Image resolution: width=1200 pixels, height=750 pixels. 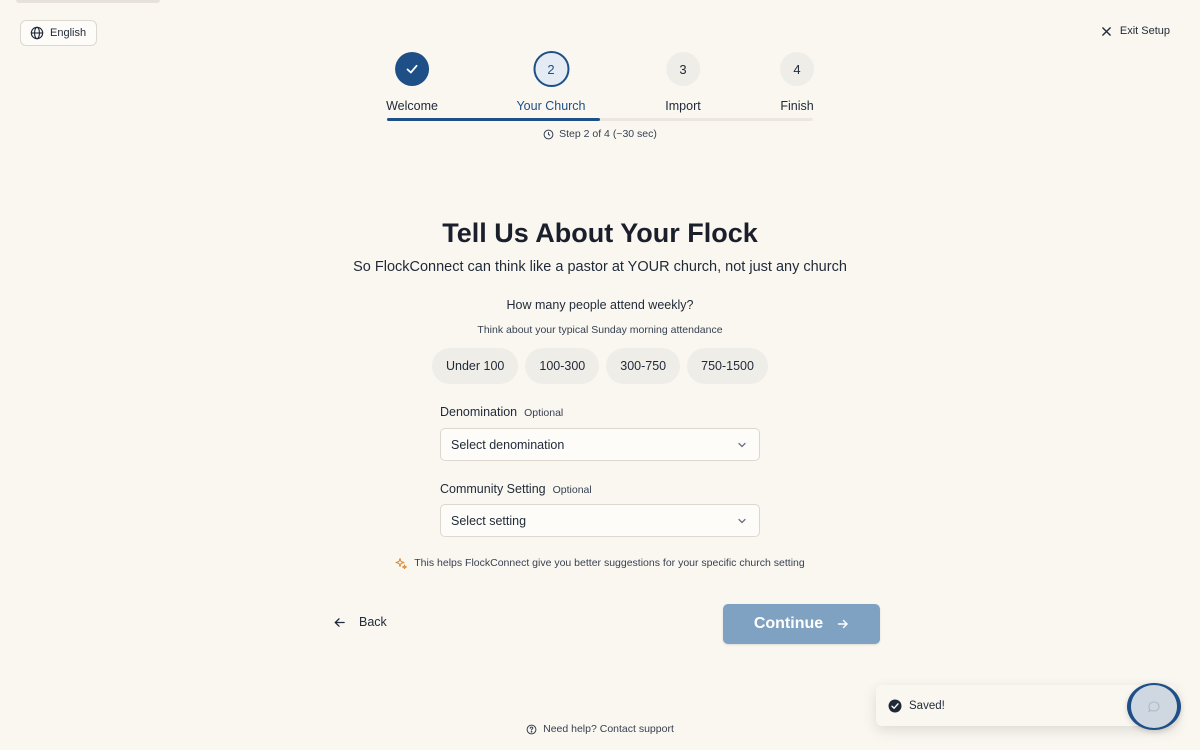 I want to click on language-button: English, so click(x=59, y=33).